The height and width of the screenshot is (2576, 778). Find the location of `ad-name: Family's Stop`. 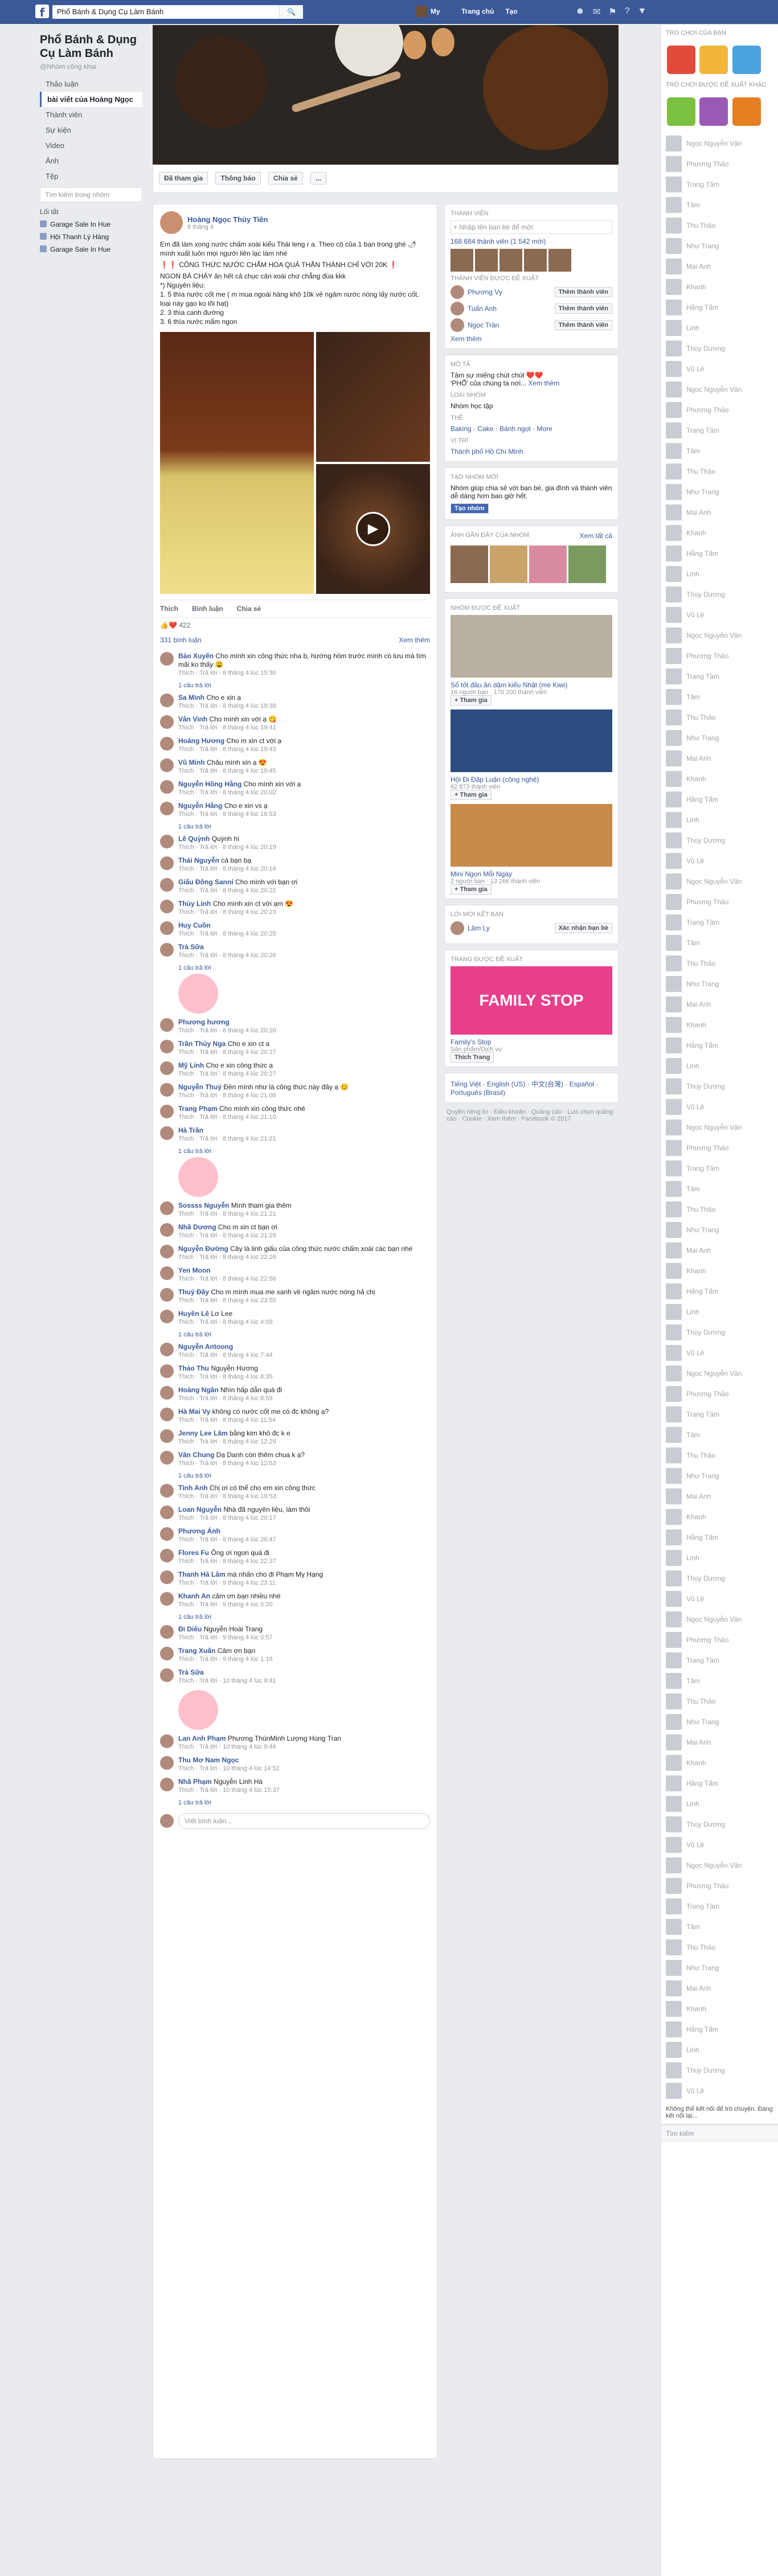

ad-name: Family's Stop is located at coordinates (531, 1042).